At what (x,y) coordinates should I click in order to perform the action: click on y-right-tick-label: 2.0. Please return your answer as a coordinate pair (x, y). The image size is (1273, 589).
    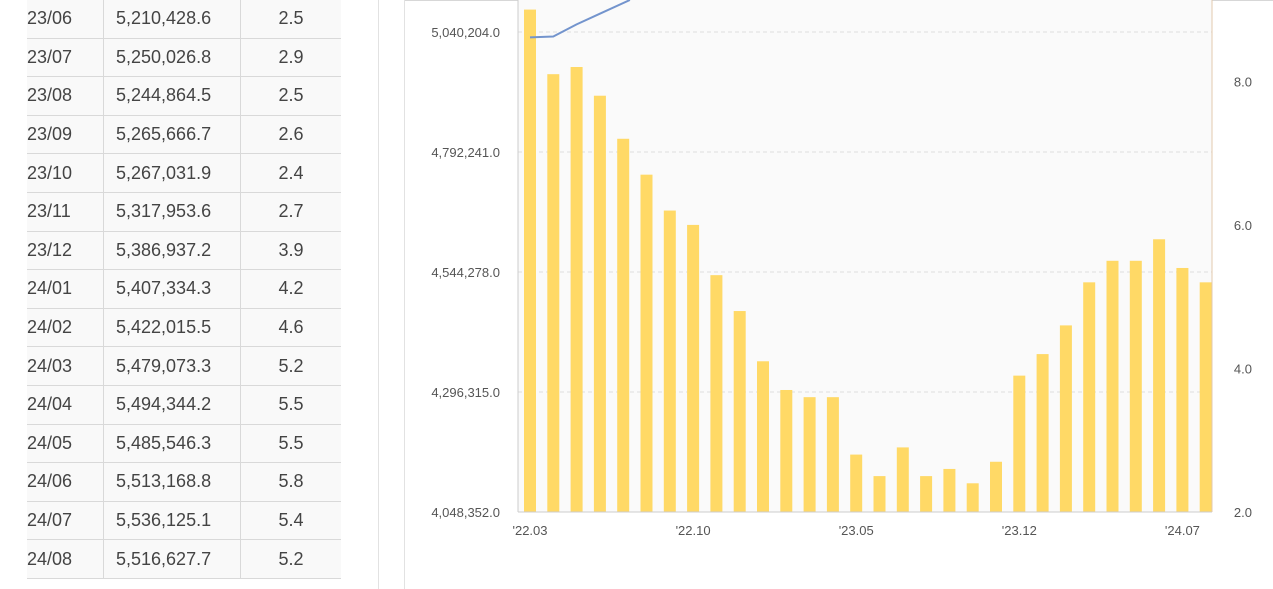
    Looking at the image, I should click on (1243, 512).